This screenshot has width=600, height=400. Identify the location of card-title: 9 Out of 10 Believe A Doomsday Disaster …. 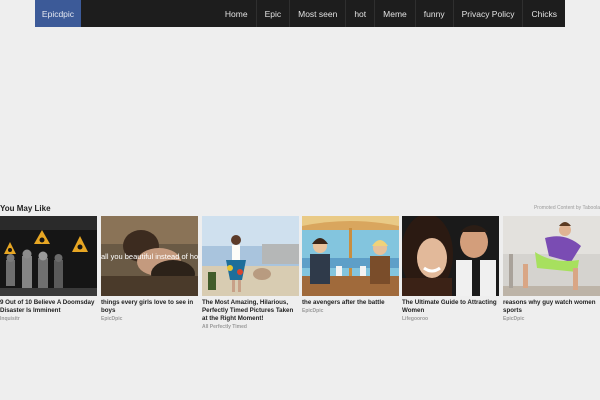
(48, 307).